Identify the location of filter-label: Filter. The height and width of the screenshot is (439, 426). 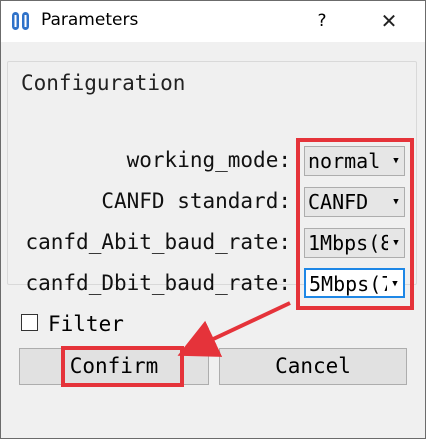
(86, 324).